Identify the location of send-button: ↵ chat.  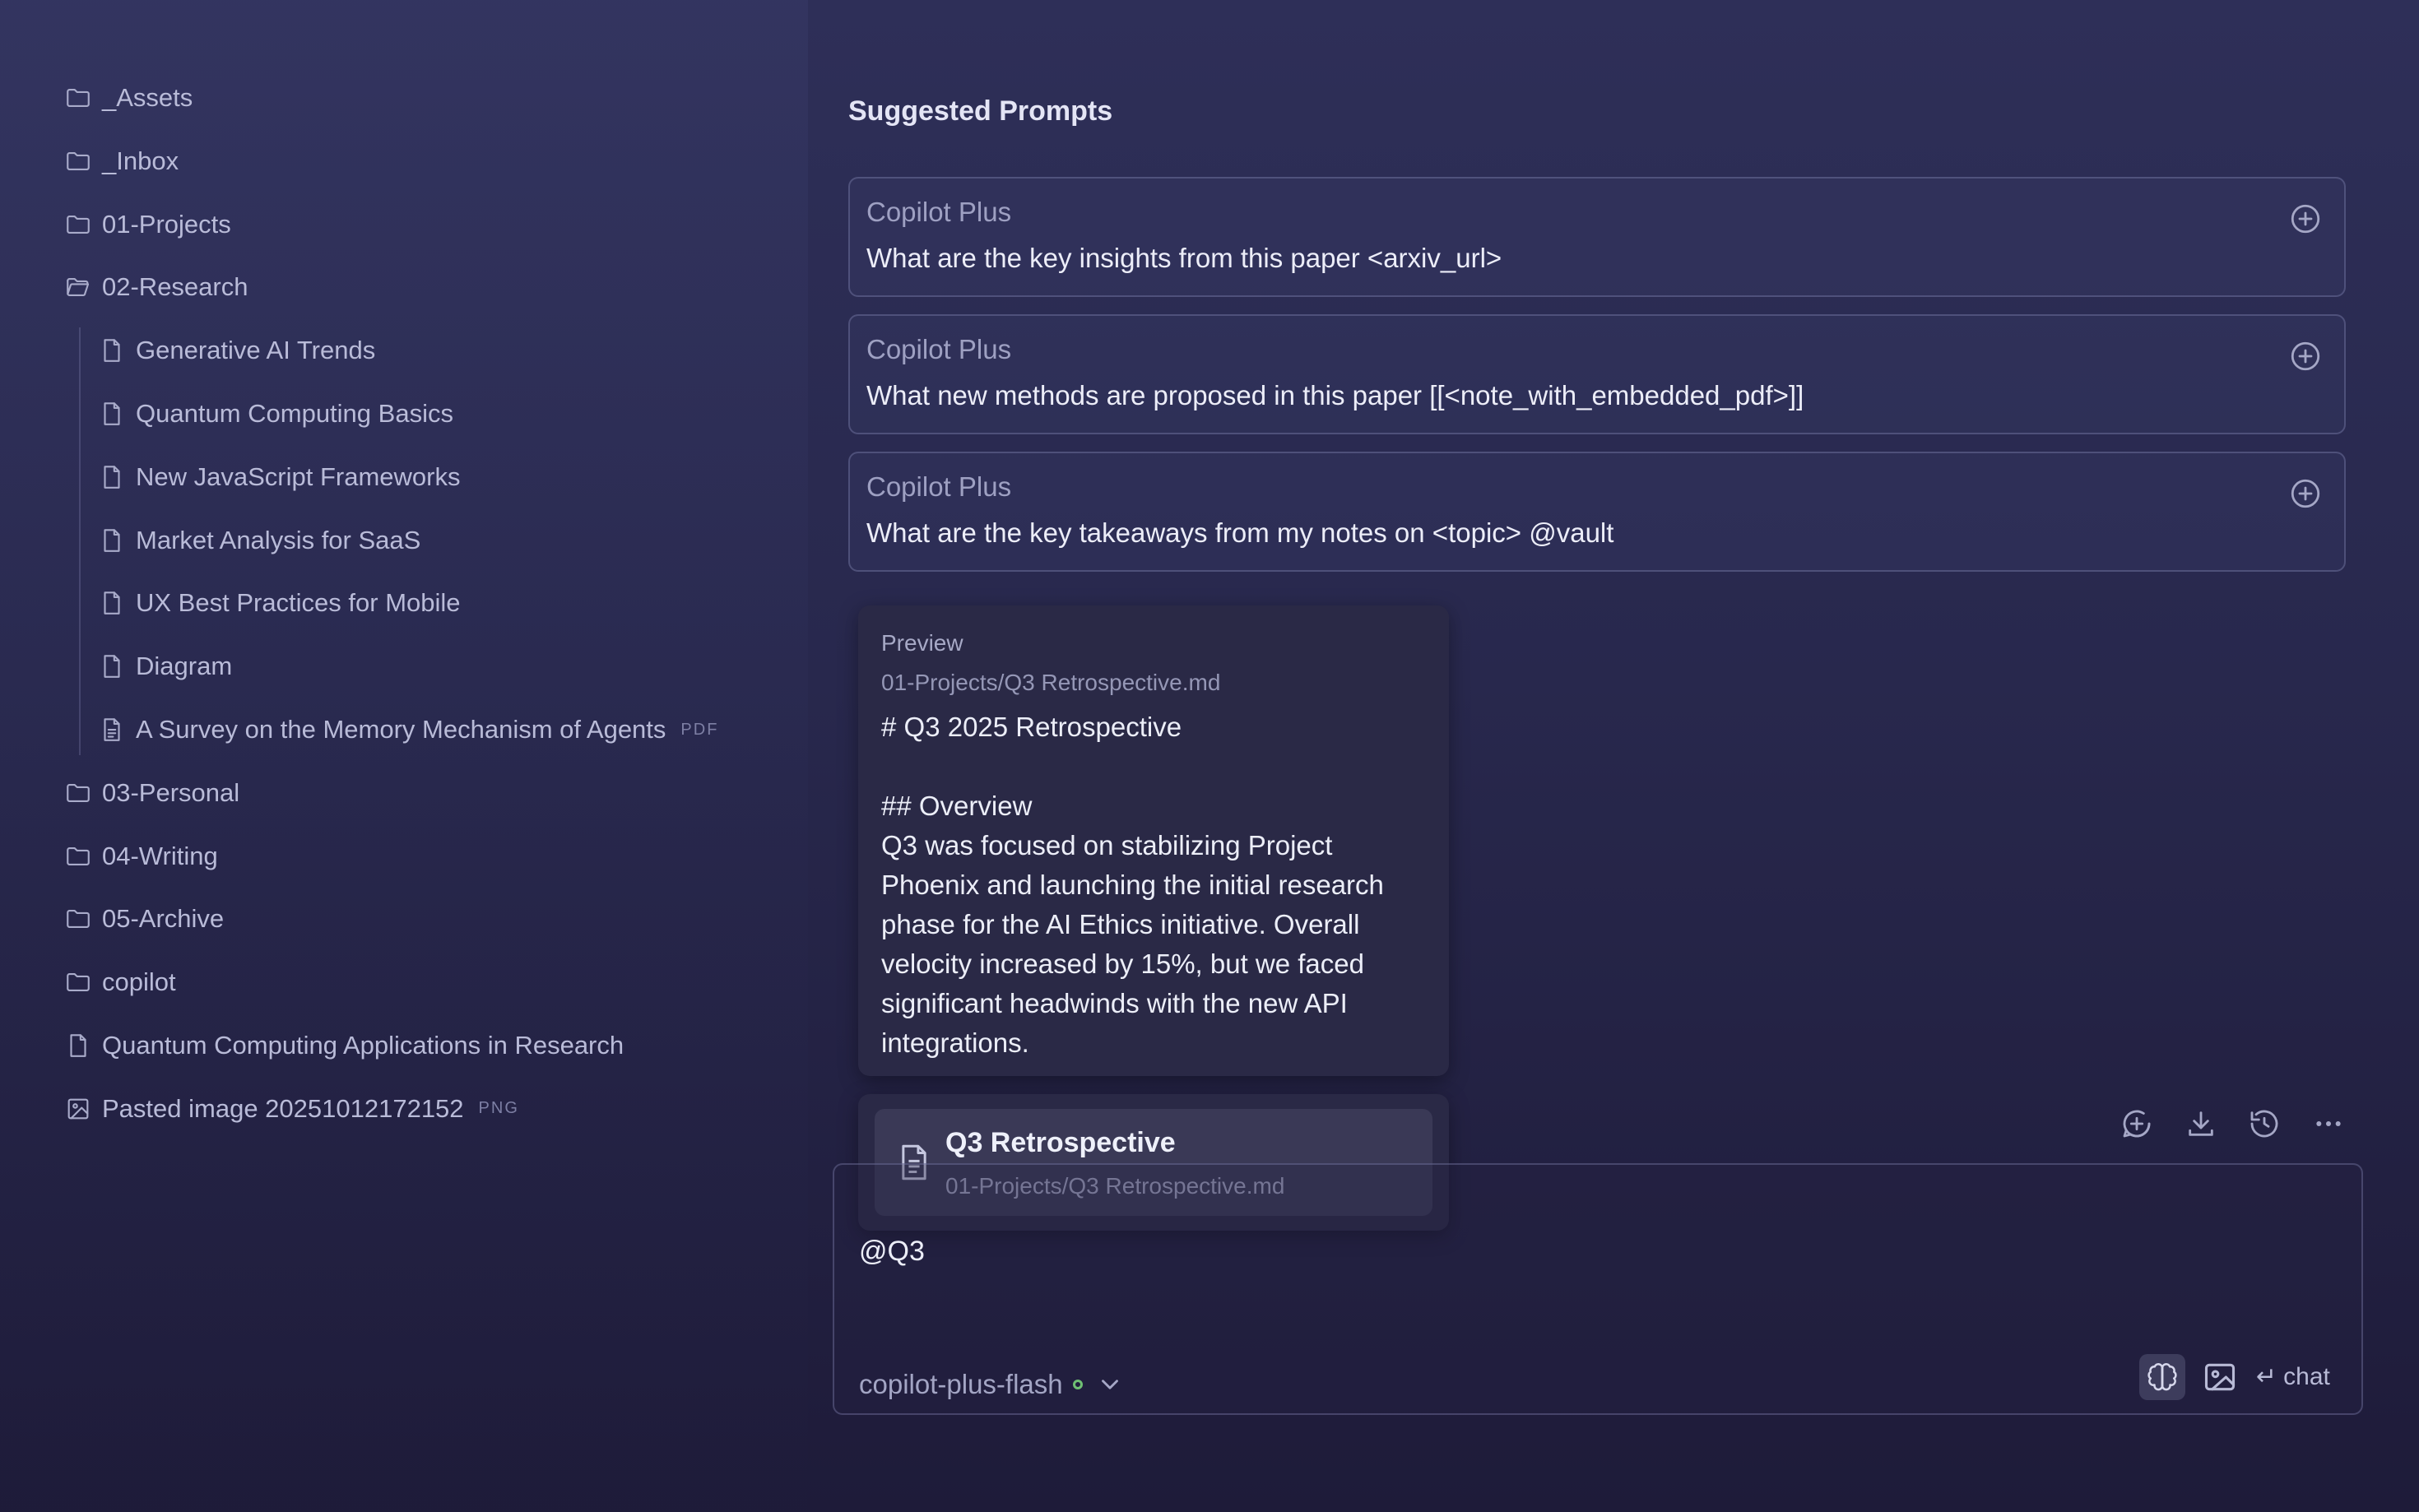
(2293, 1376).